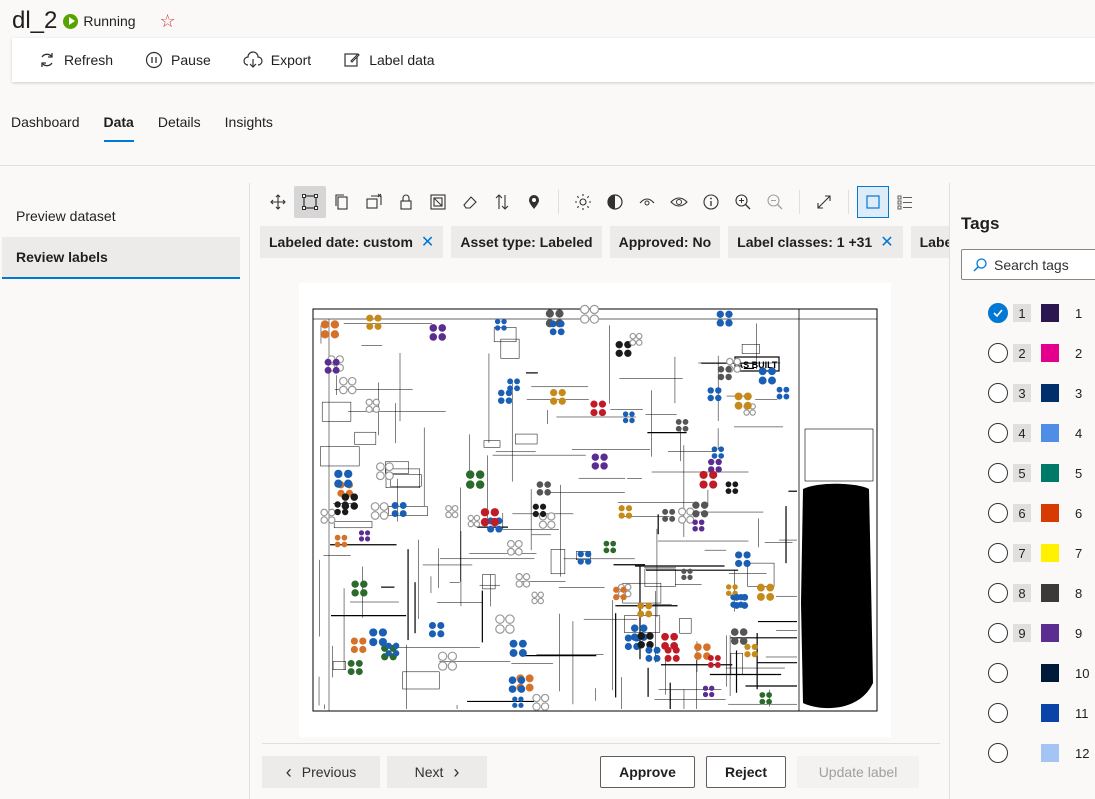  What do you see at coordinates (502, 202) in the screenshot?
I see `sort-icon` at bounding box center [502, 202].